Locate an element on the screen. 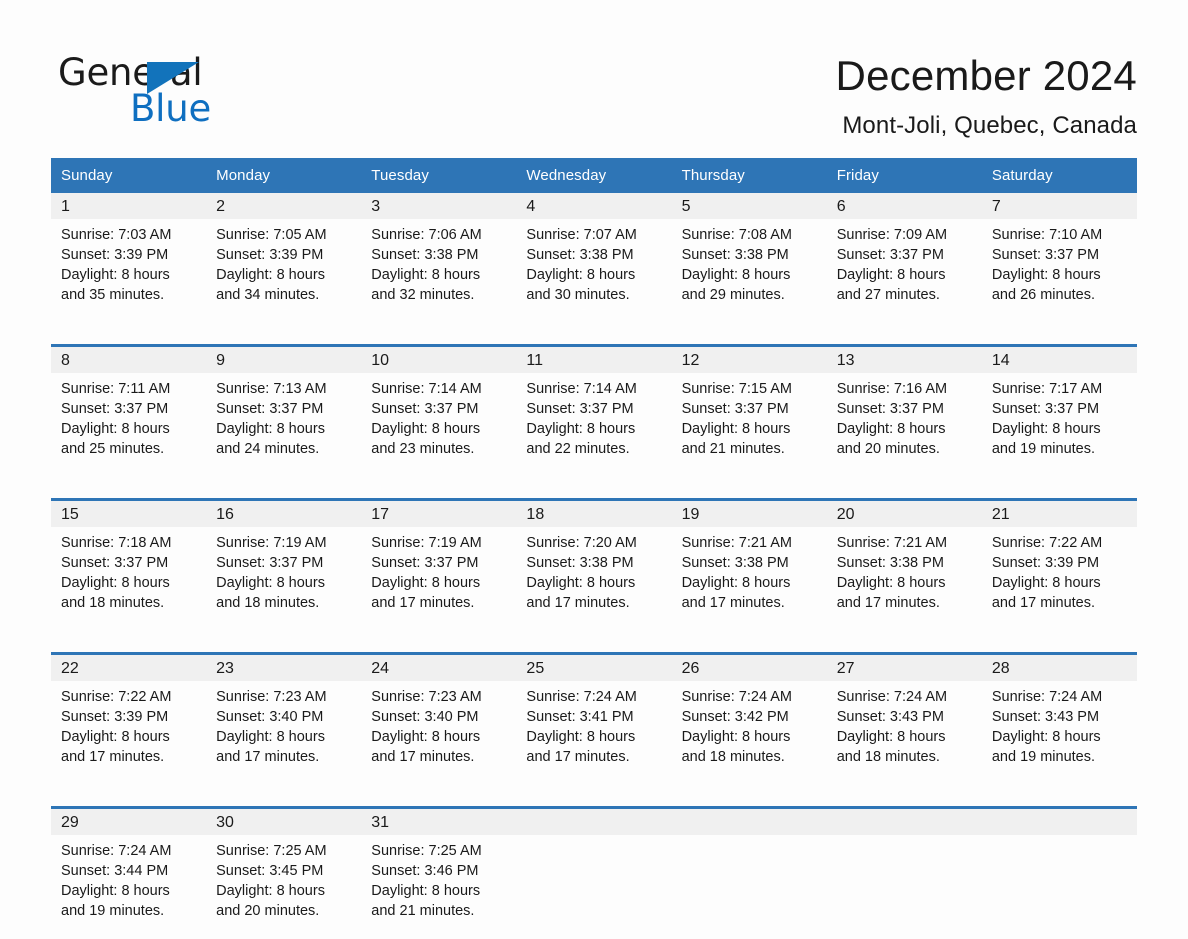 The height and width of the screenshot is (939, 1188). day-number: 19 is located at coordinates (749, 514).